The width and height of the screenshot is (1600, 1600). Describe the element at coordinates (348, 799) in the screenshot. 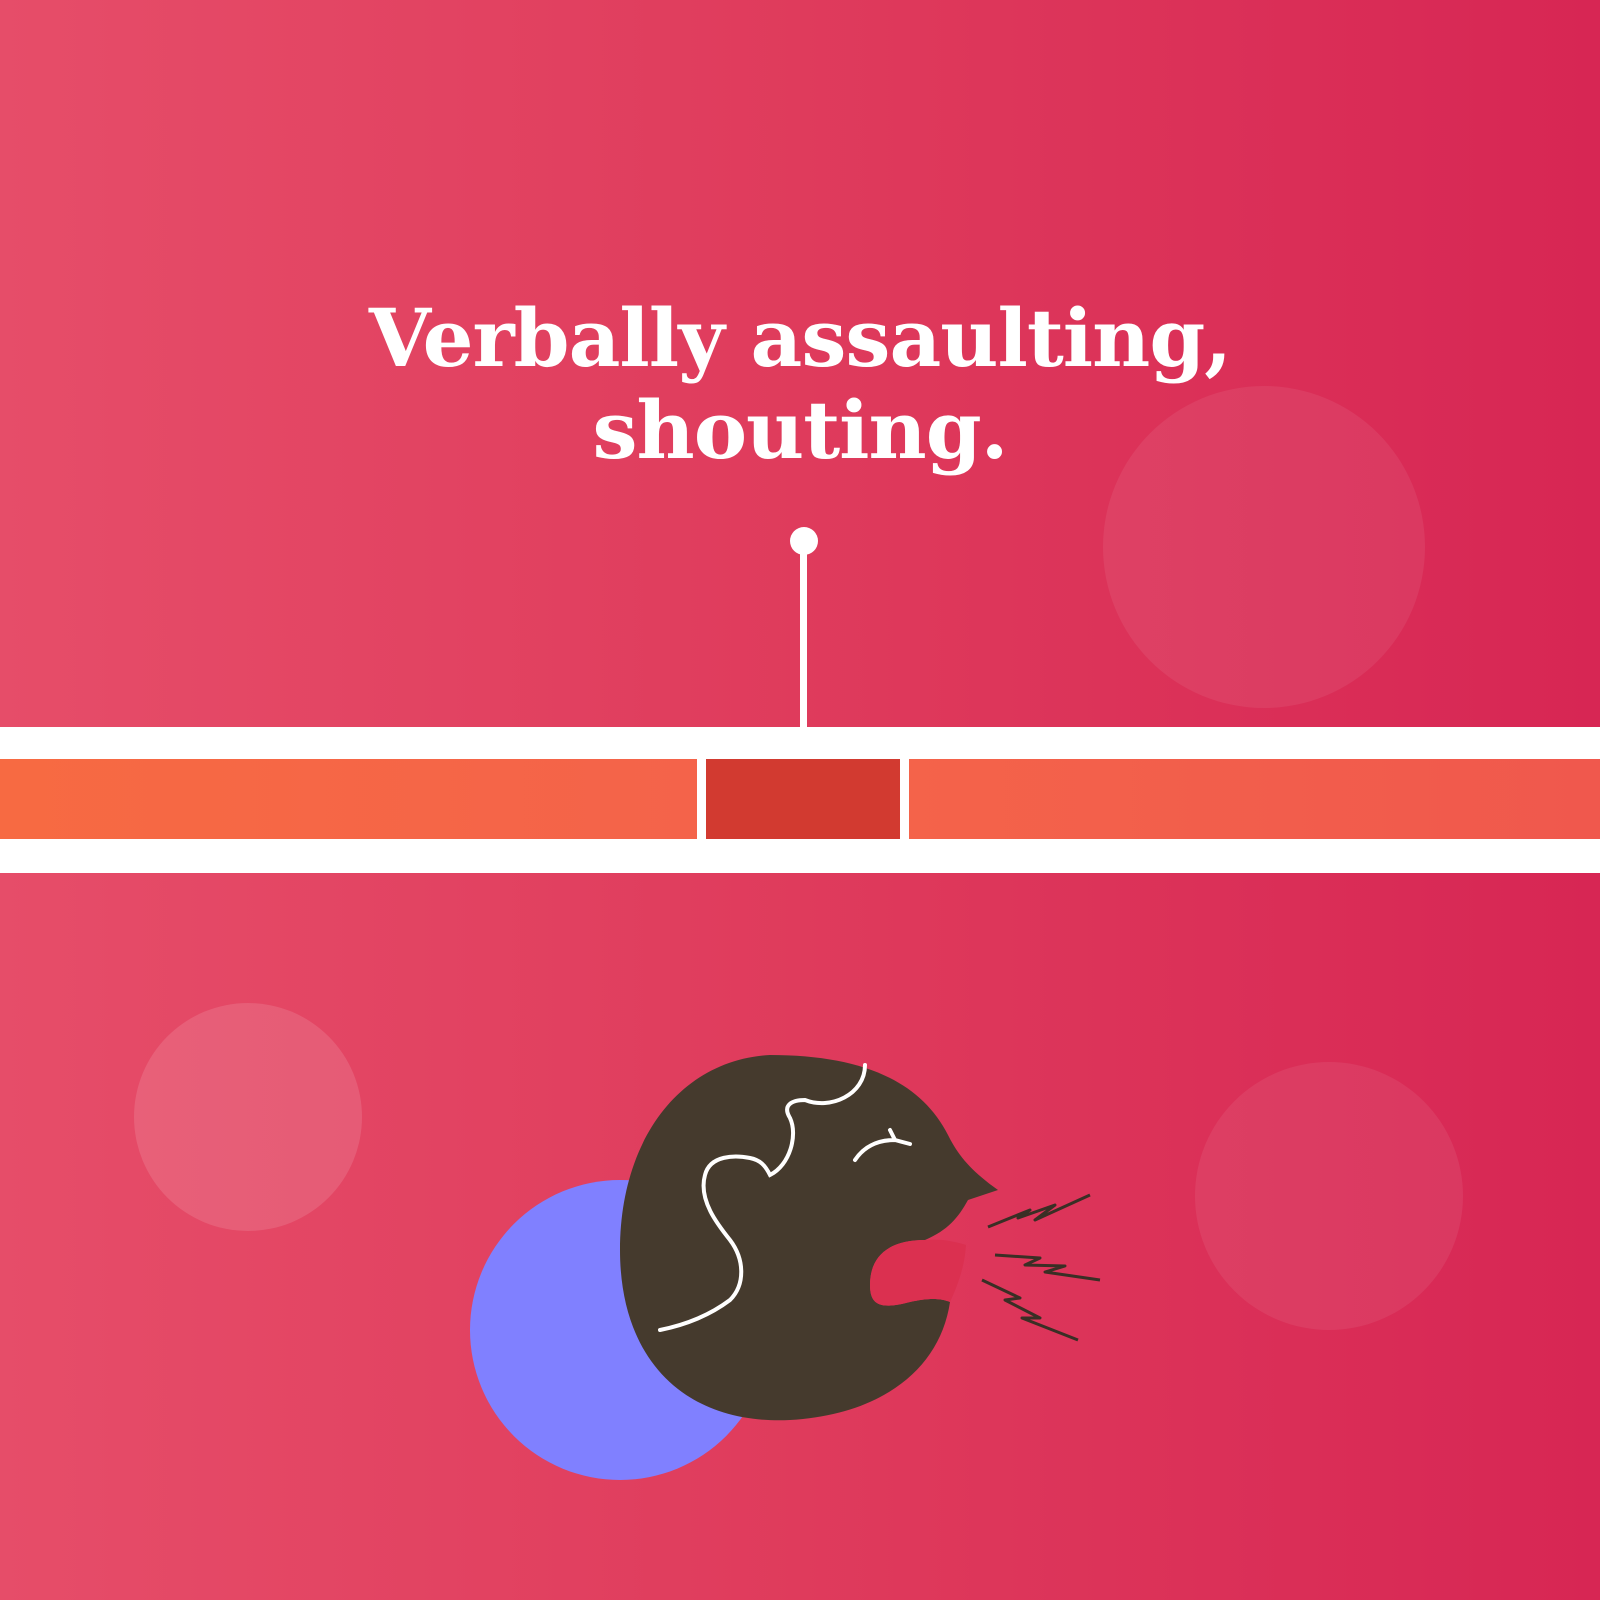

I see `scale-segment-low` at that location.